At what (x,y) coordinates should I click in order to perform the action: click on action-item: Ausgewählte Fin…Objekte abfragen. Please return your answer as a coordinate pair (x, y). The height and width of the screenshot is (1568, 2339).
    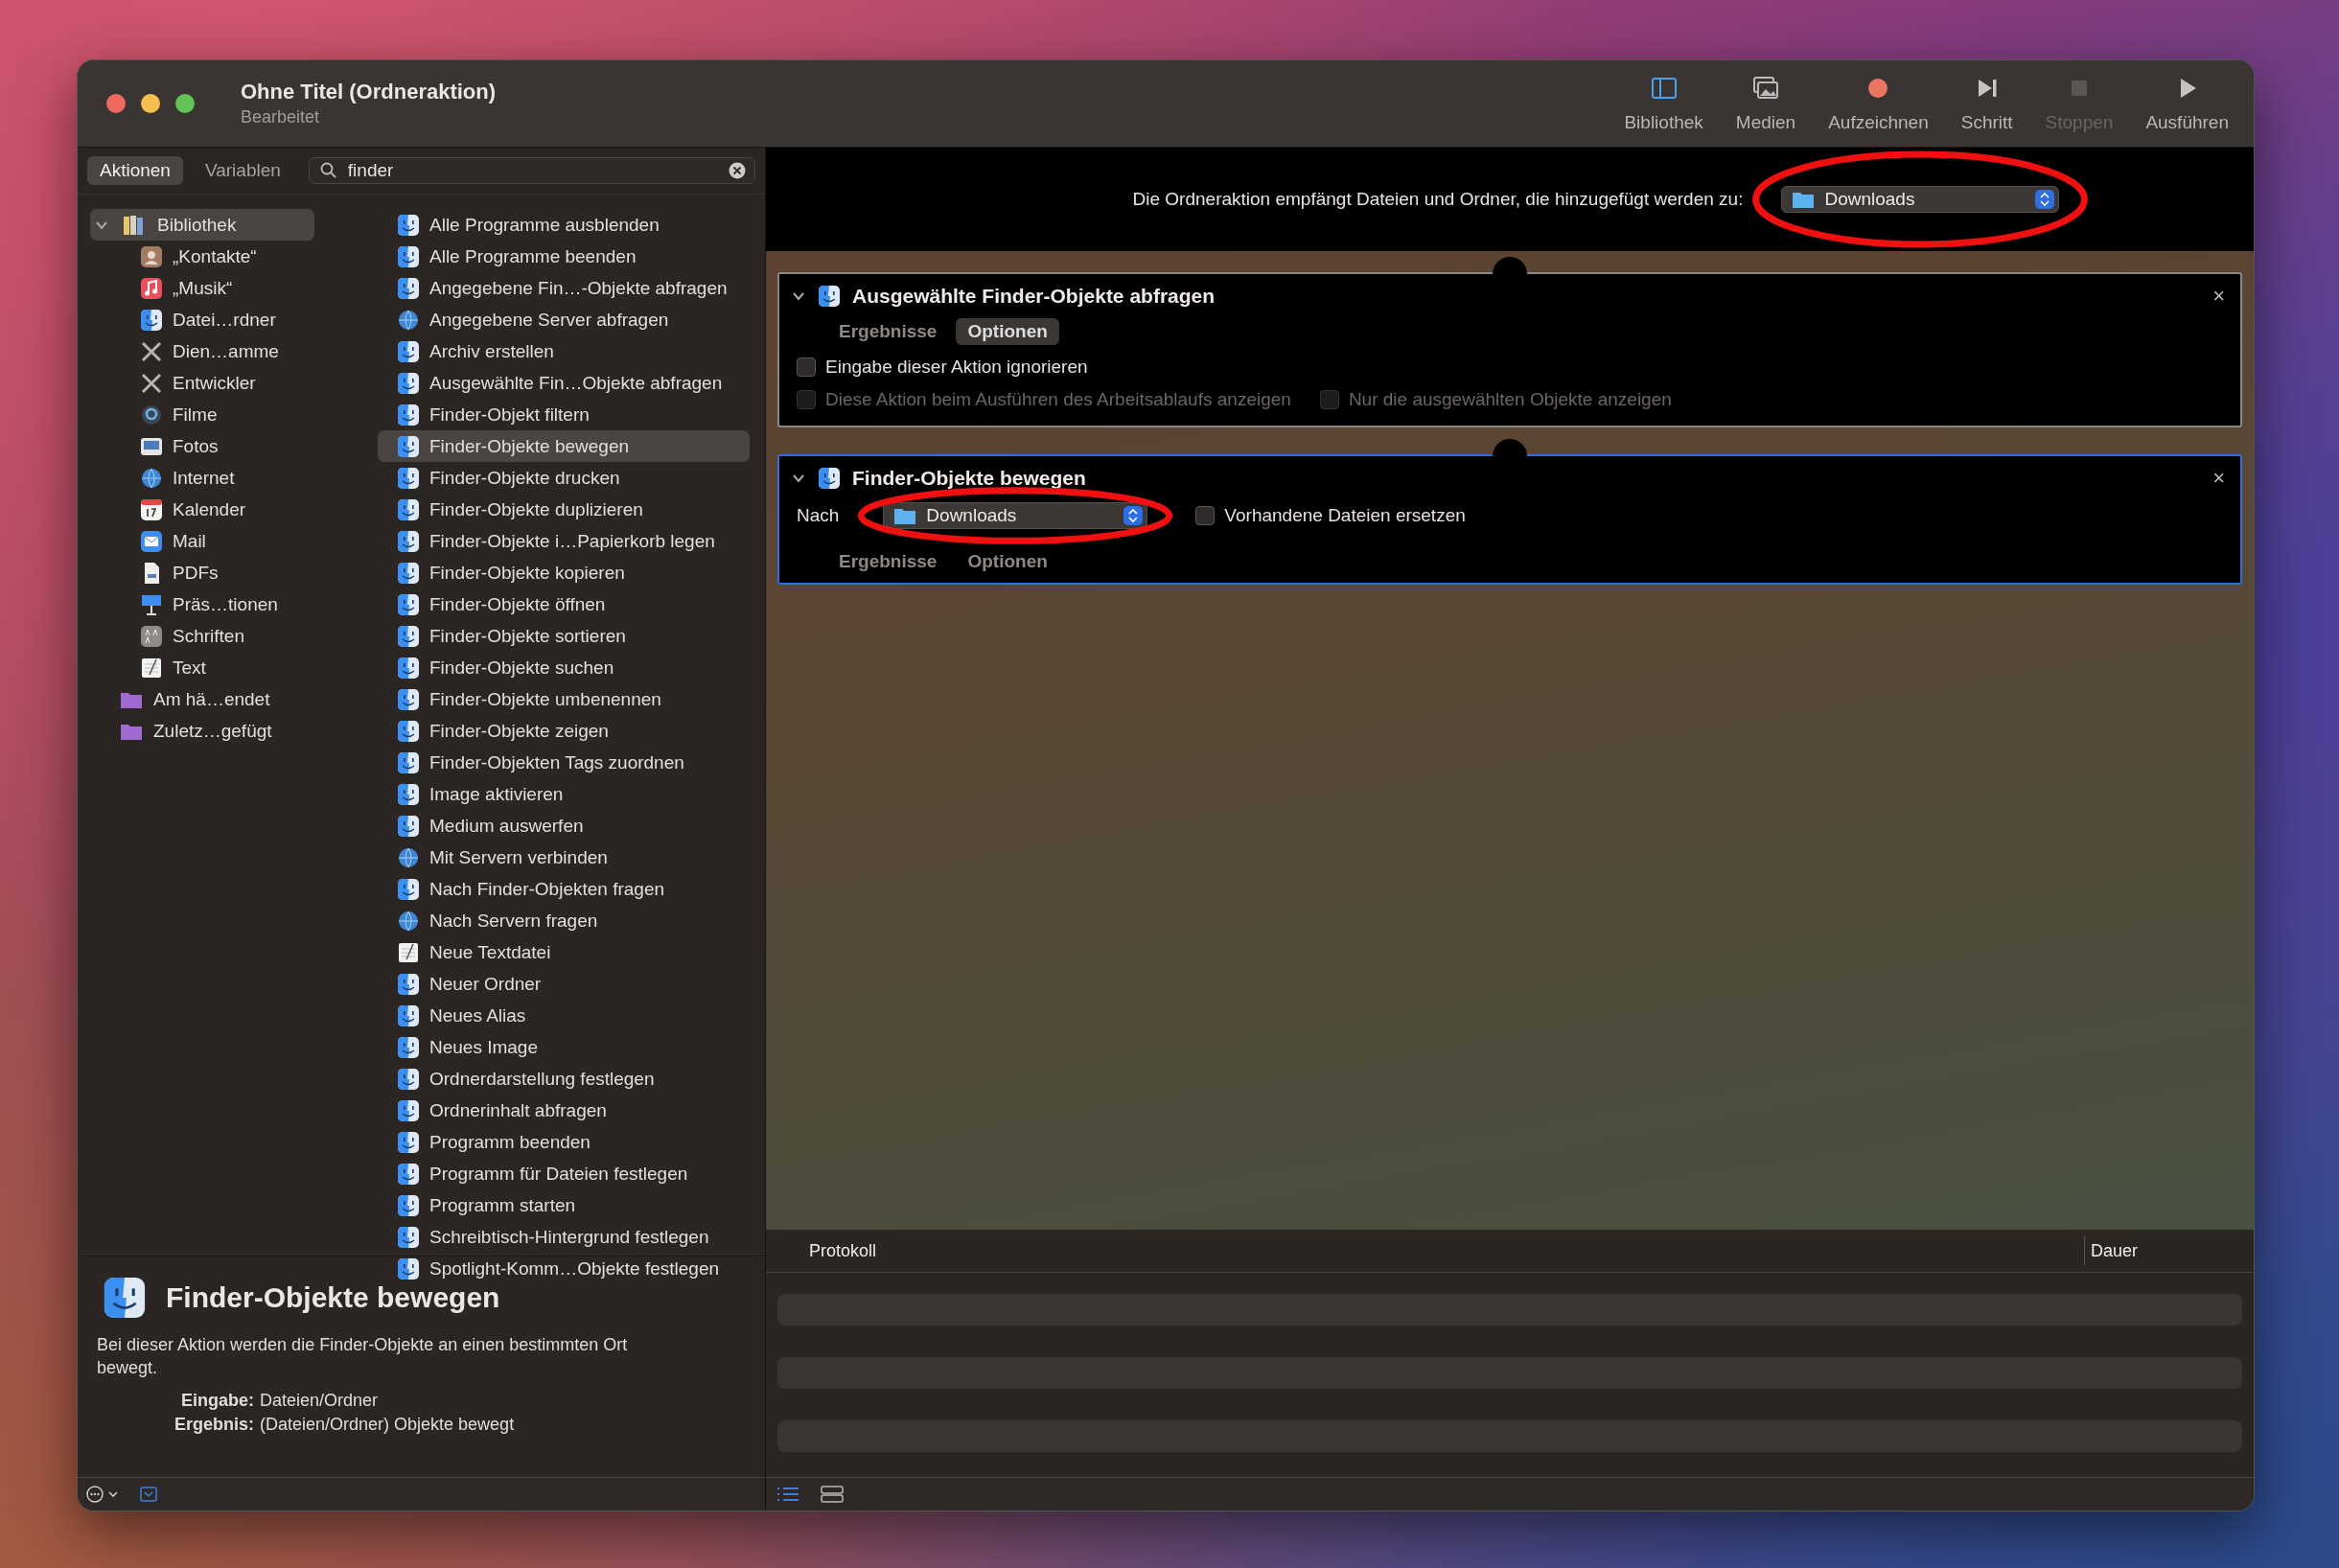
    Looking at the image, I should click on (564, 383).